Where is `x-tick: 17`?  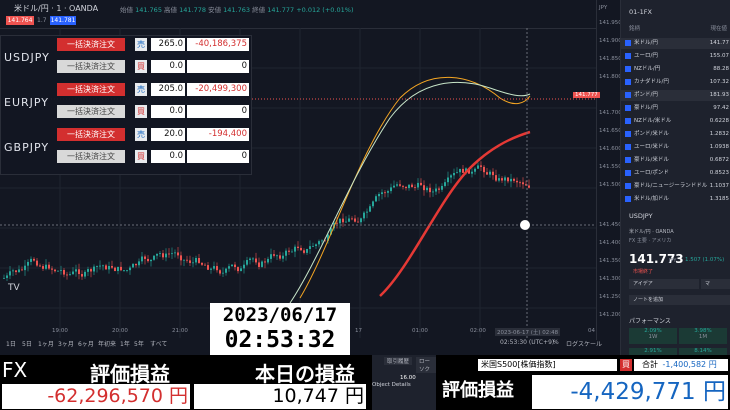 x-tick: 17 is located at coordinates (358, 331).